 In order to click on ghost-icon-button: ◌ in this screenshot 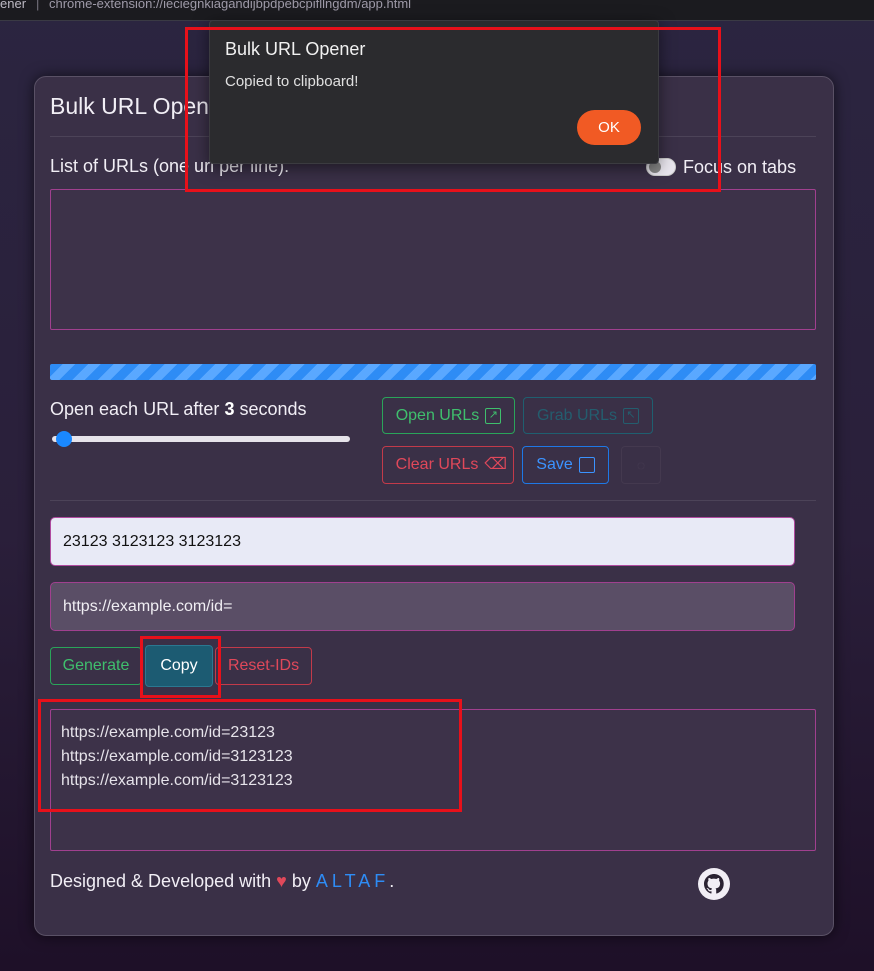, I will do `click(641, 465)`.